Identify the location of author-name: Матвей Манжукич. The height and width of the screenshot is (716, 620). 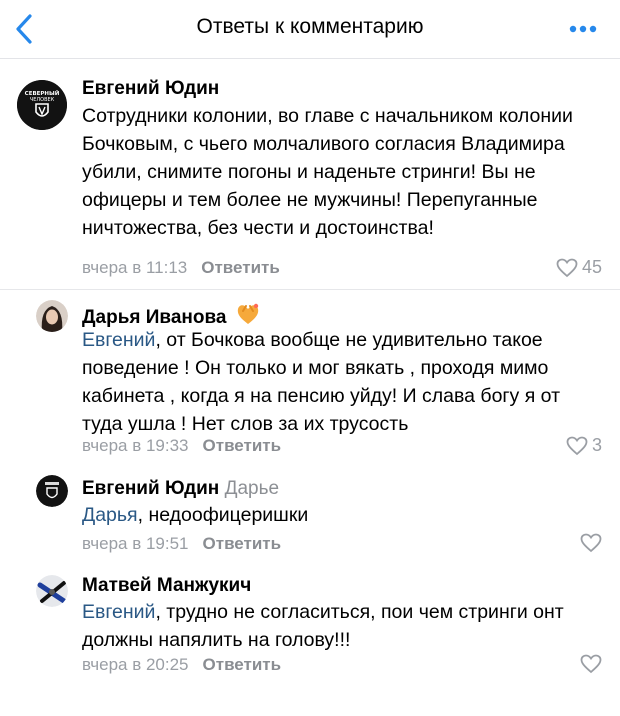
(166, 585).